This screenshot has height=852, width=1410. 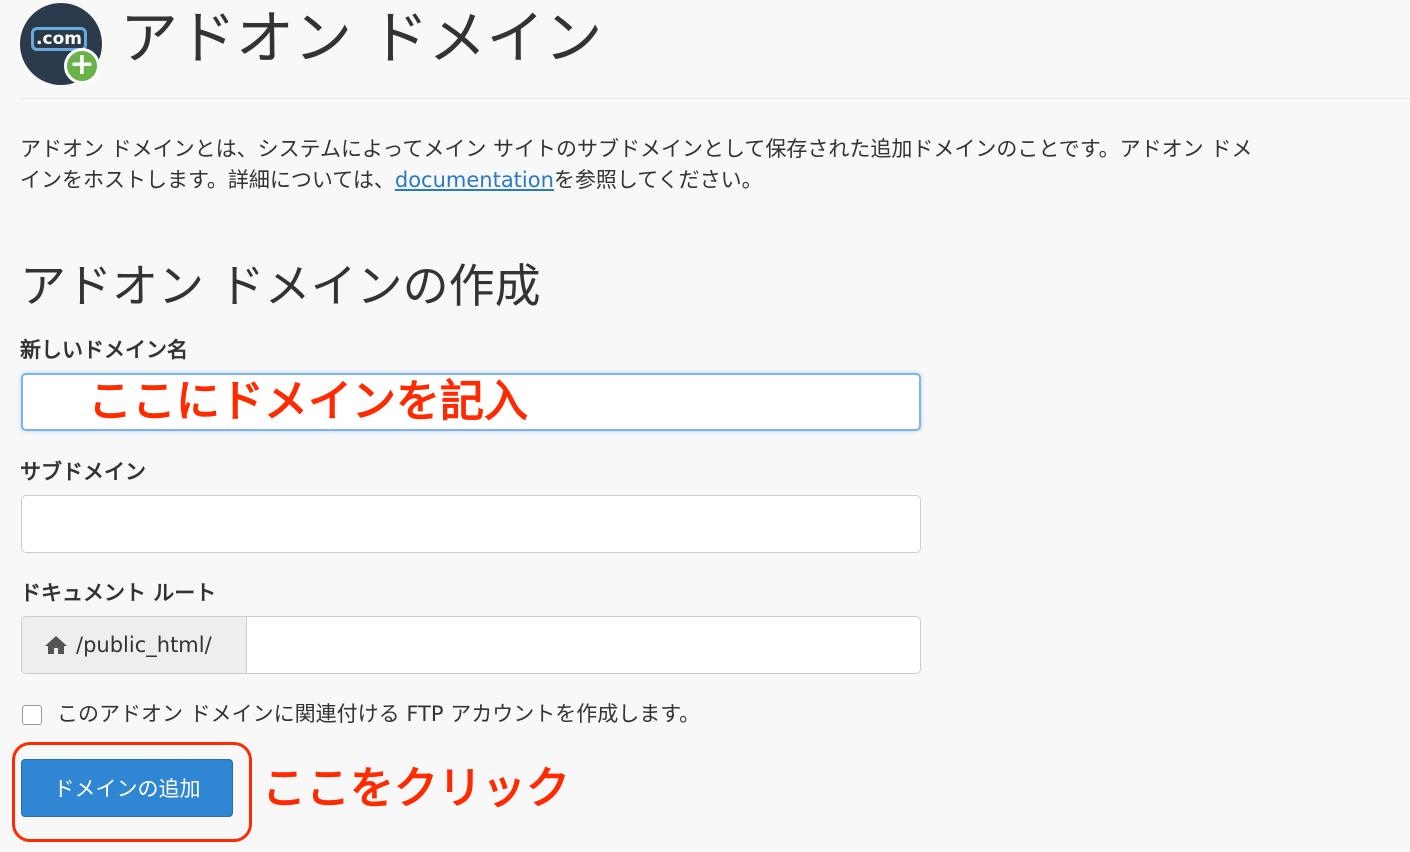 What do you see at coordinates (378, 714) in the screenshot?
I see `ftp-account-checkbox-label: このアドオン ドメインに関連付ける FTP アカウントを作成します。` at bounding box center [378, 714].